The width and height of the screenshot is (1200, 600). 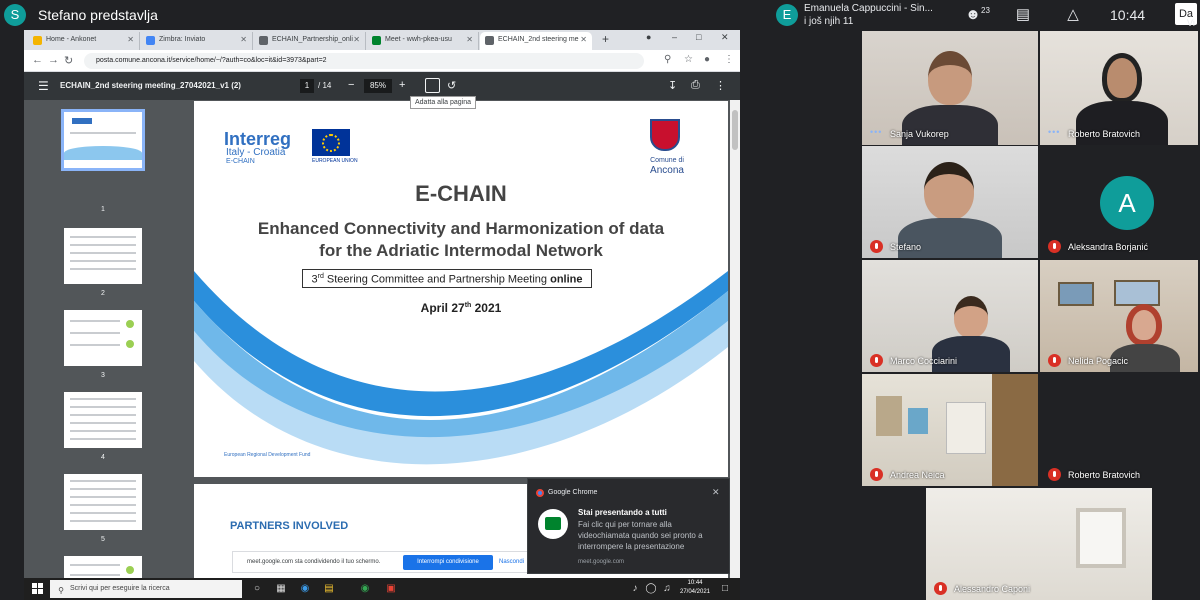 I want to click on notification-source: meet.google.com, so click(x=601, y=562).